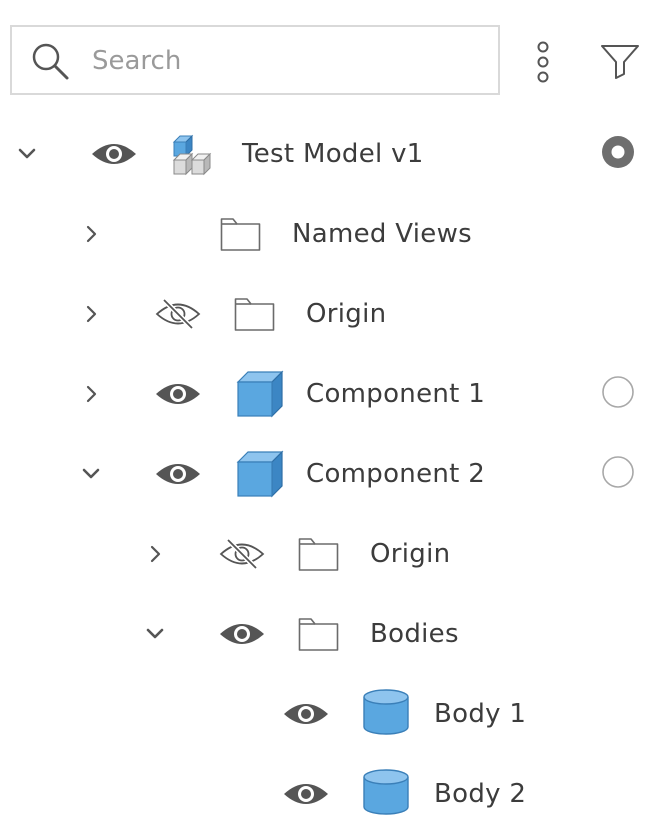  I want to click on tree-row-named-views: Named Views, so click(332, 234).